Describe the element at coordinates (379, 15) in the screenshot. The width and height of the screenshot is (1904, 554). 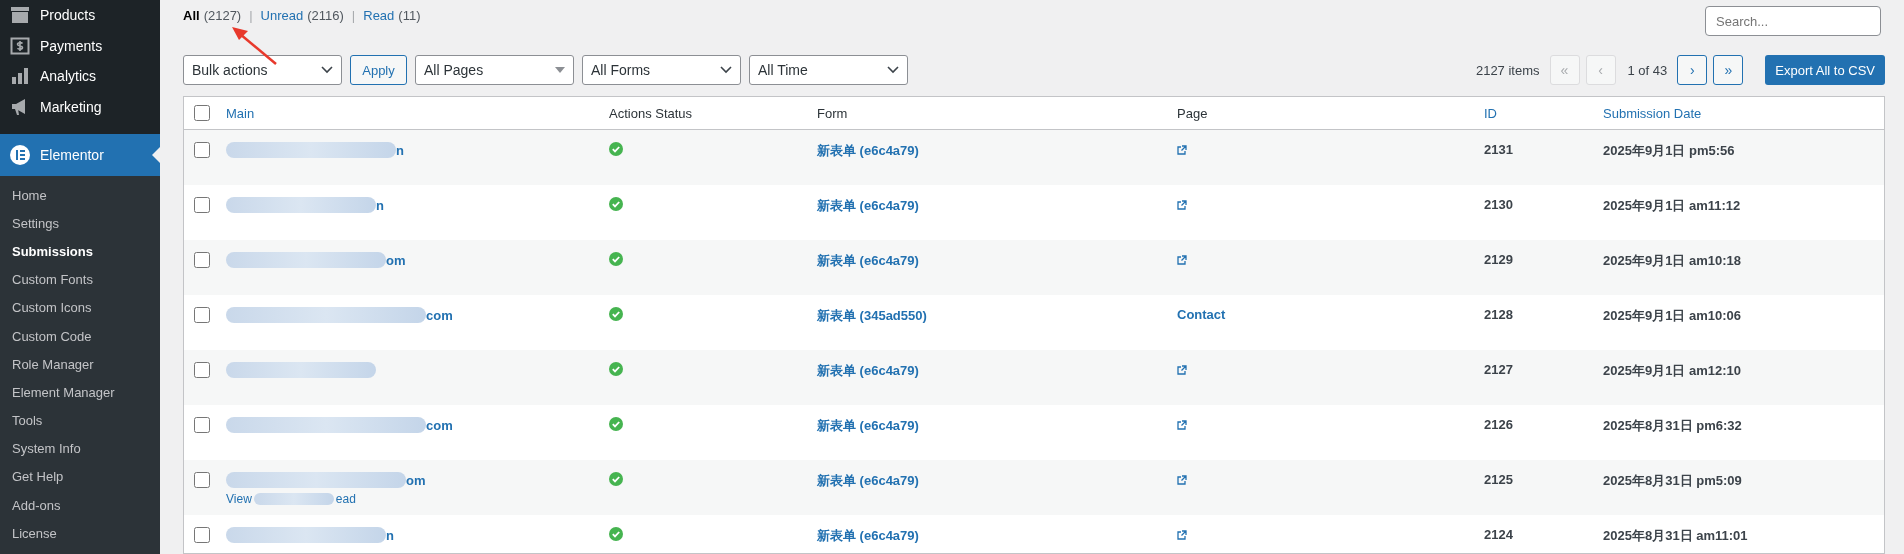
I see `filter-view-link: Read` at that location.